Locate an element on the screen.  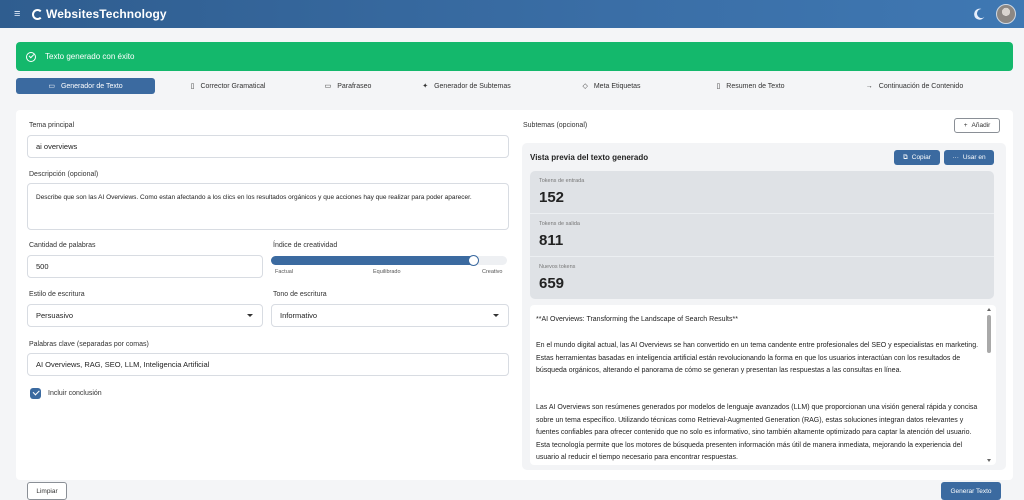
tone-value: Informativo is located at coordinates (299, 315).